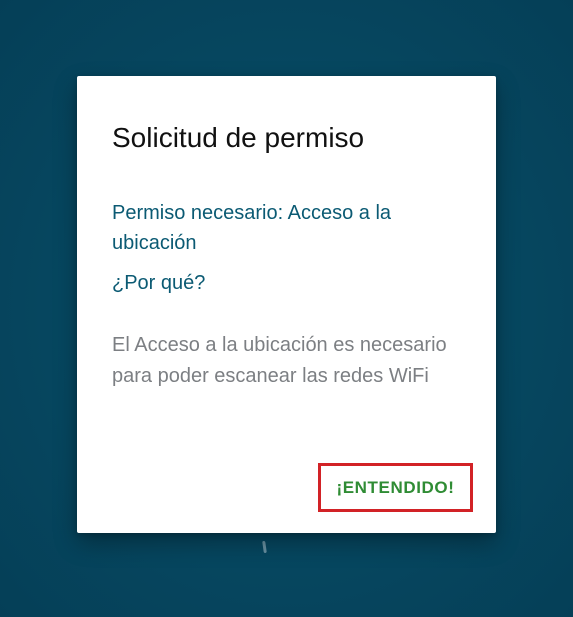 The width and height of the screenshot is (573, 617). I want to click on dialog-title: Solicitud de permiso, so click(238, 137).